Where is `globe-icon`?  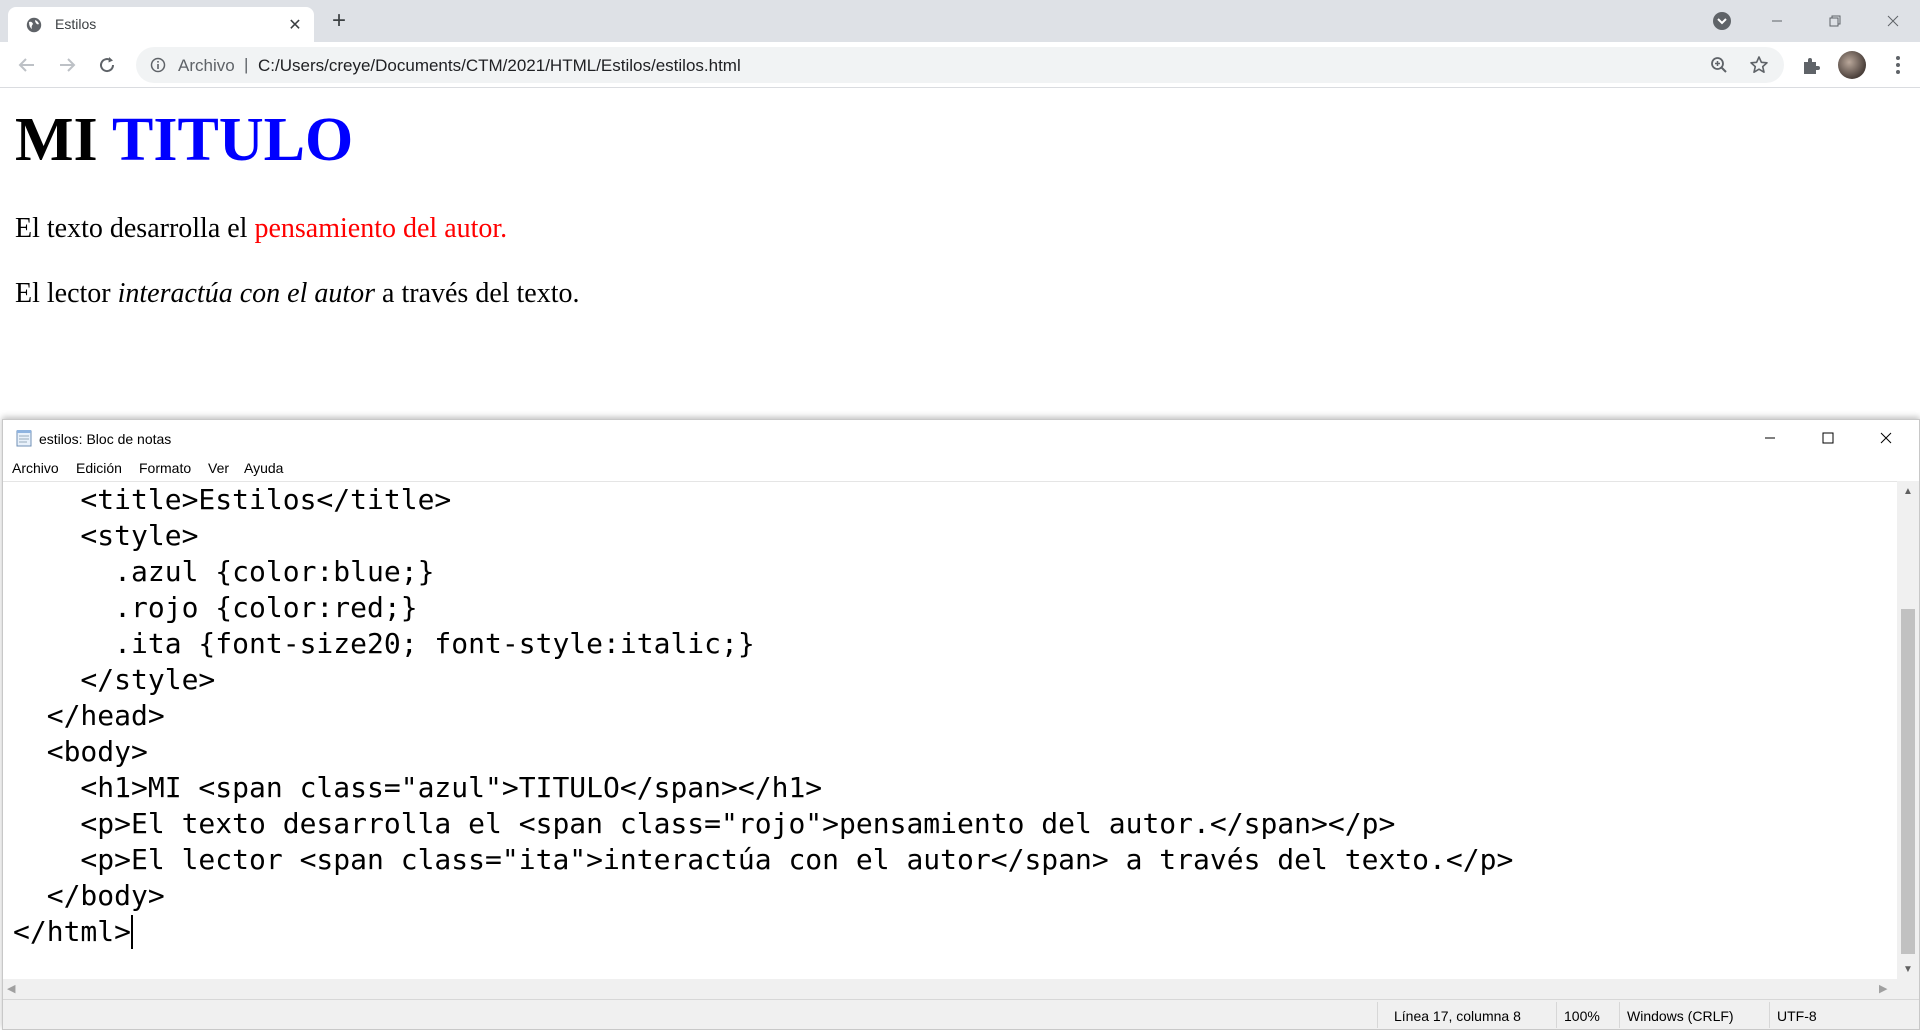
globe-icon is located at coordinates (34, 25).